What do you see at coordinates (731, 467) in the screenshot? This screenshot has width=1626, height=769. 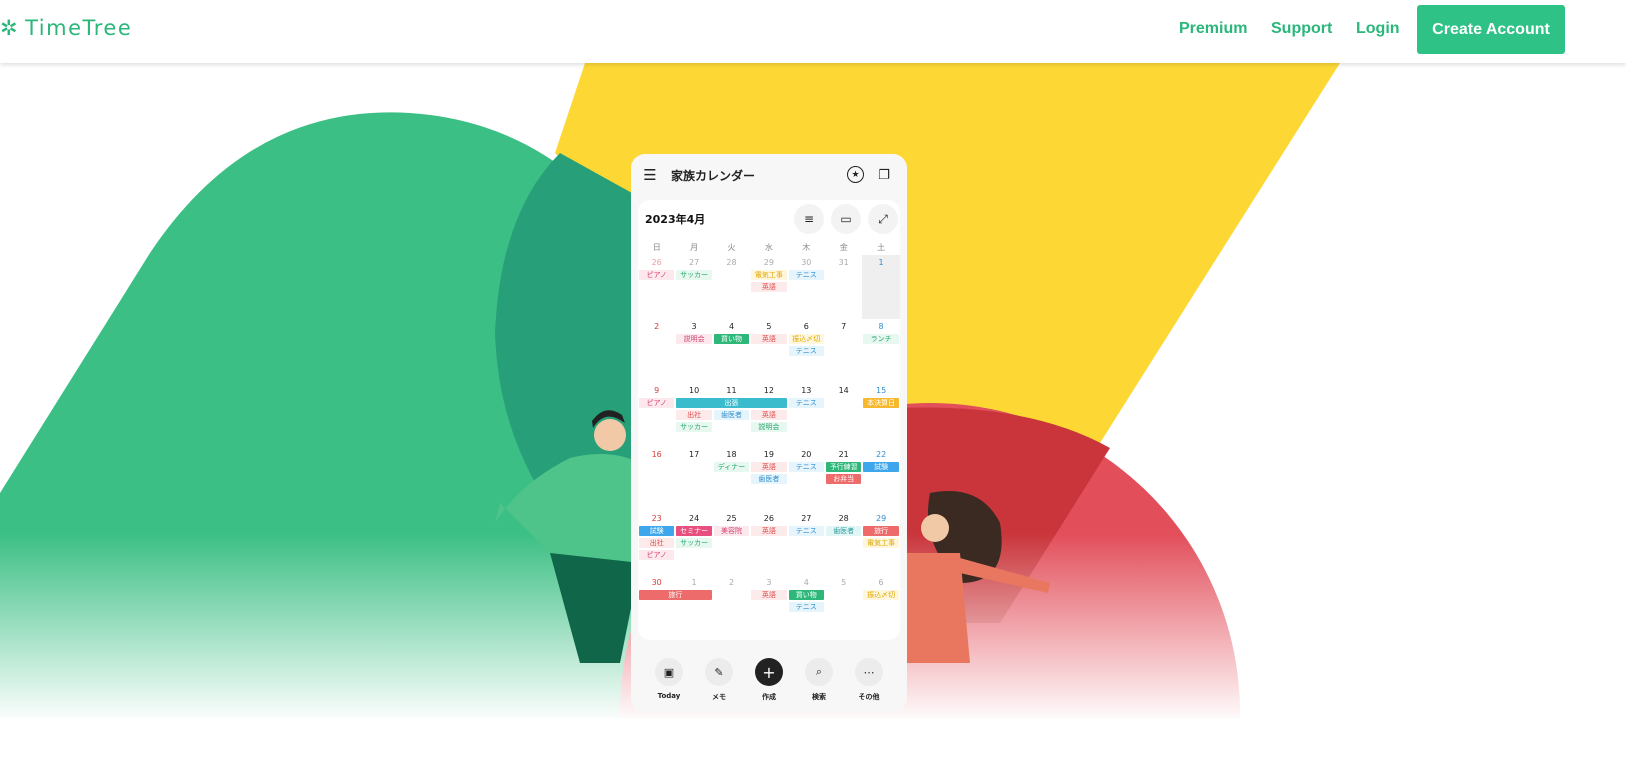 I see `calendar-event: ディナー` at bounding box center [731, 467].